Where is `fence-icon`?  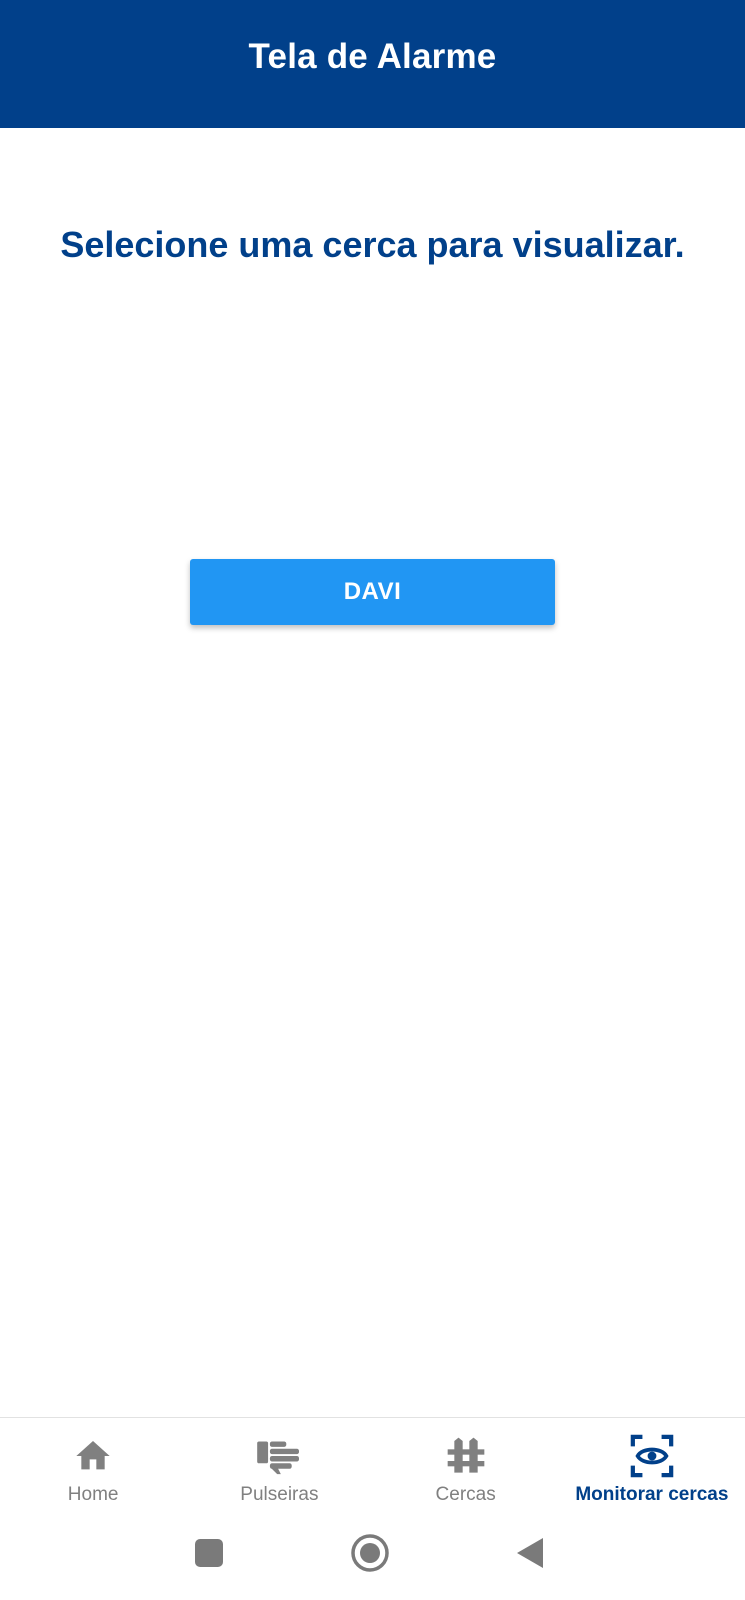
fence-icon is located at coordinates (466, 1456).